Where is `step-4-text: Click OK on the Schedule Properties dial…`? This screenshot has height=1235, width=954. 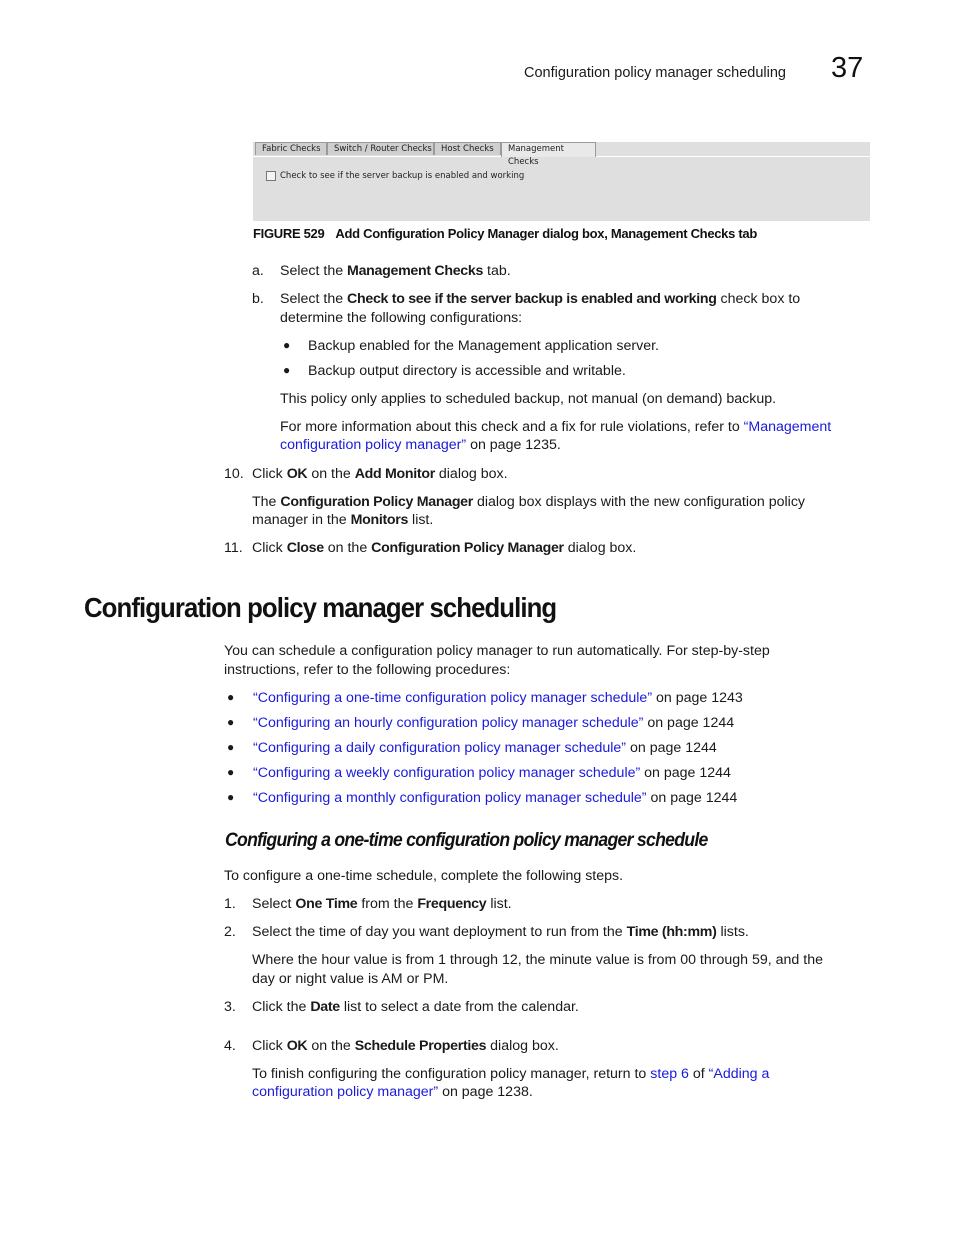
step-4-text: Click OK on the Schedule Properties dial… is located at coordinates (405, 1046).